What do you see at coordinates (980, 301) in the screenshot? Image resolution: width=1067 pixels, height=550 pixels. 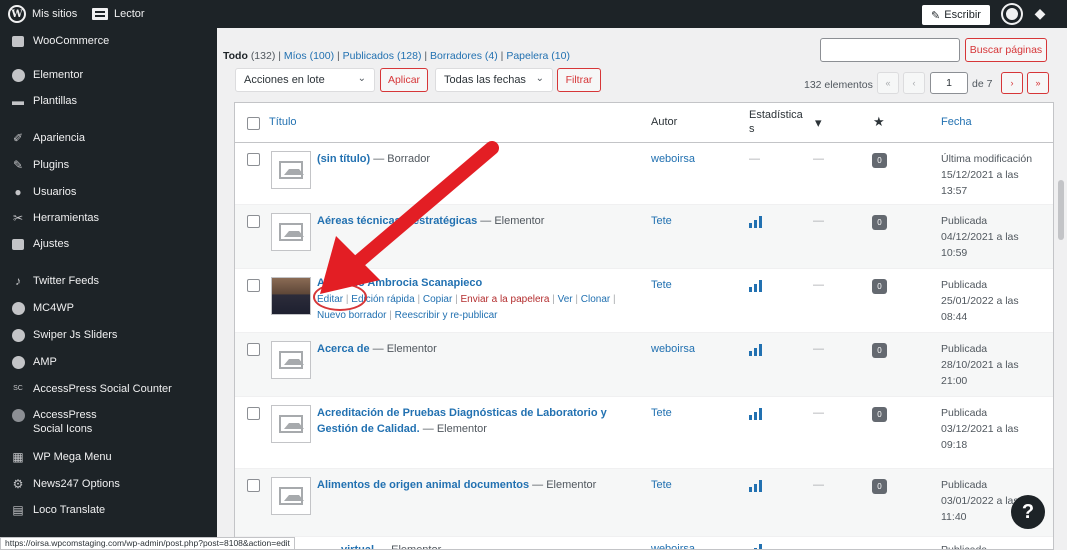 I see `row-date: Publicada 25/01/2022 a las 08:44` at bounding box center [980, 301].